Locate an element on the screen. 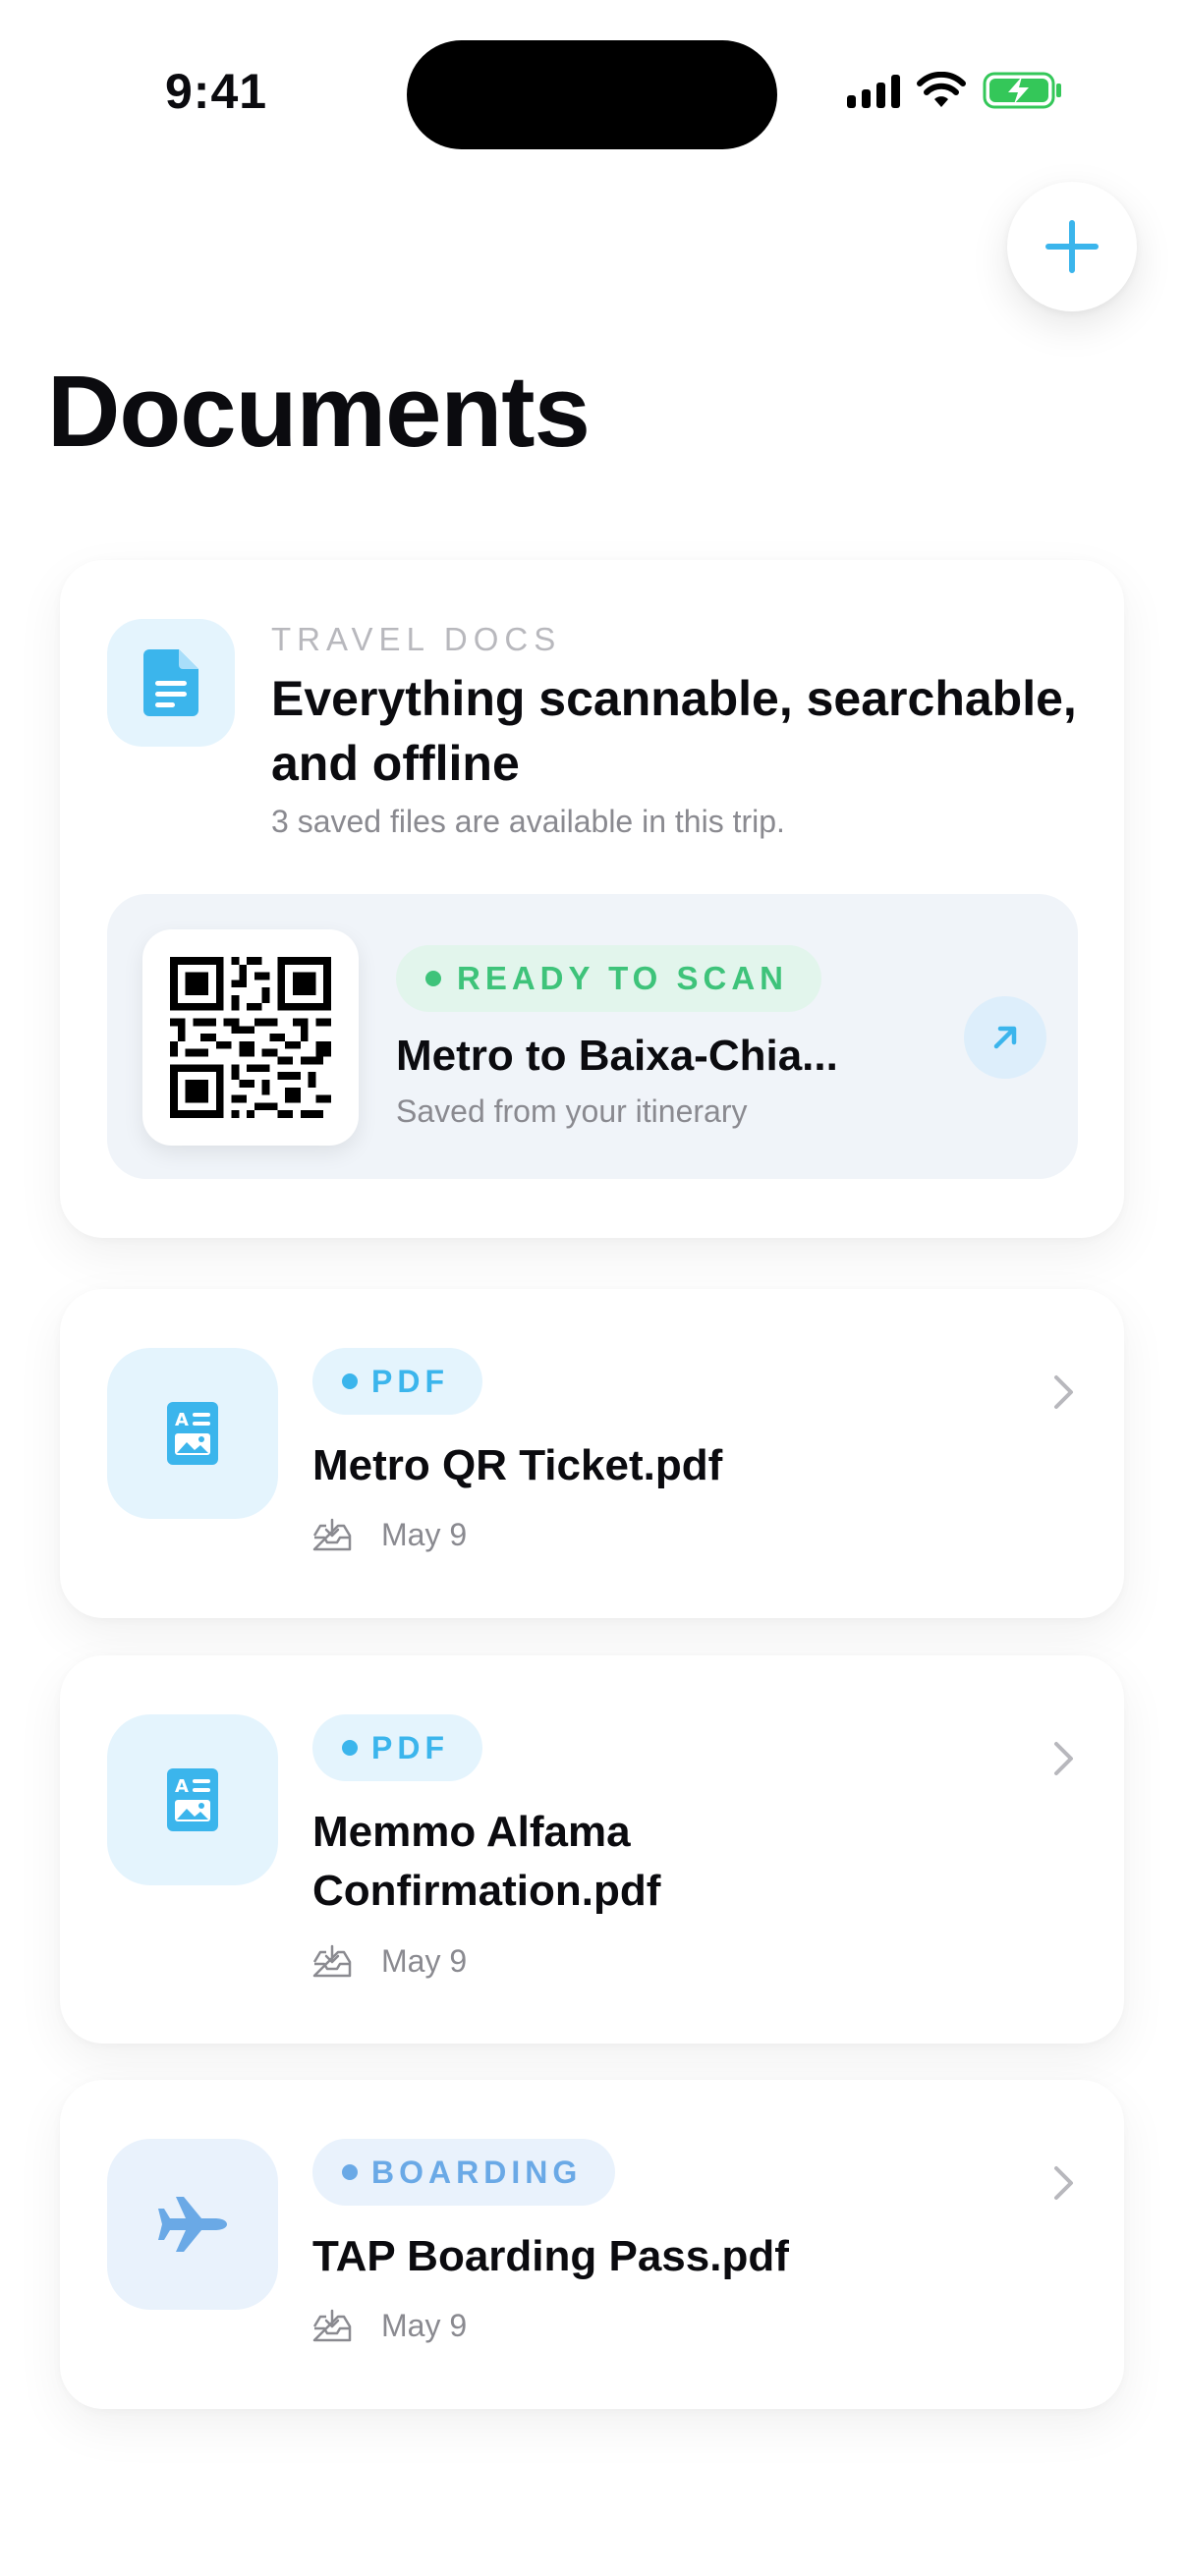 This screenshot has width=1185, height=2576. add-document-button is located at coordinates (1072, 246).